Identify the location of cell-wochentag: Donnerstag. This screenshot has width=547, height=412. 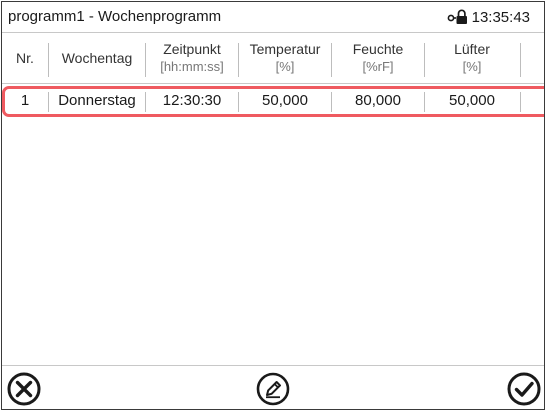
(97, 100).